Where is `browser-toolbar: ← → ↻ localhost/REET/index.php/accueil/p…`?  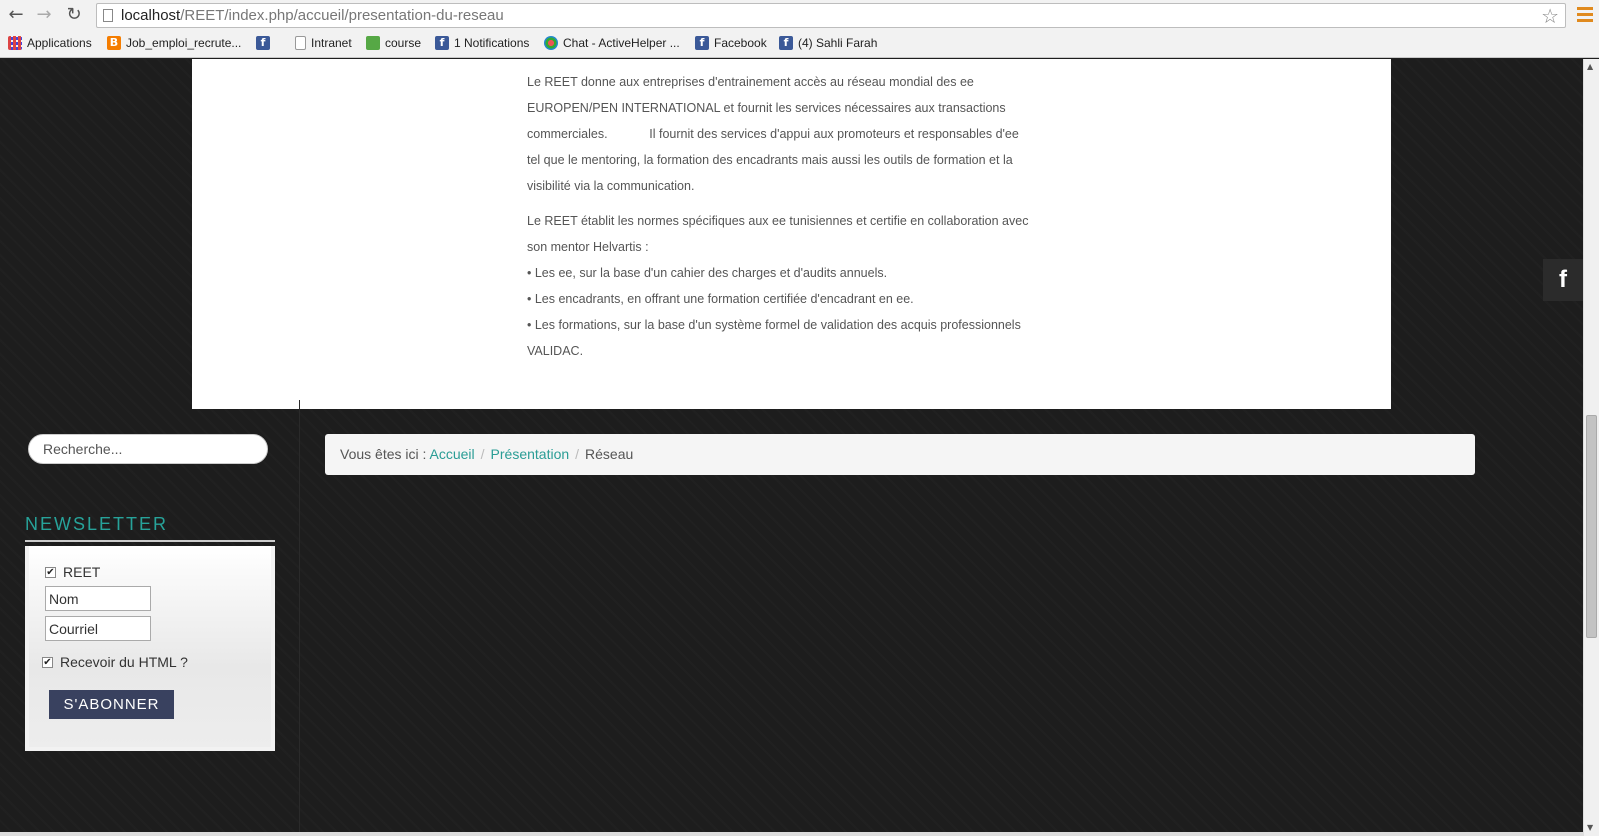 browser-toolbar: ← → ↻ localhost/REET/index.php/accueil/p… is located at coordinates (799, 15).